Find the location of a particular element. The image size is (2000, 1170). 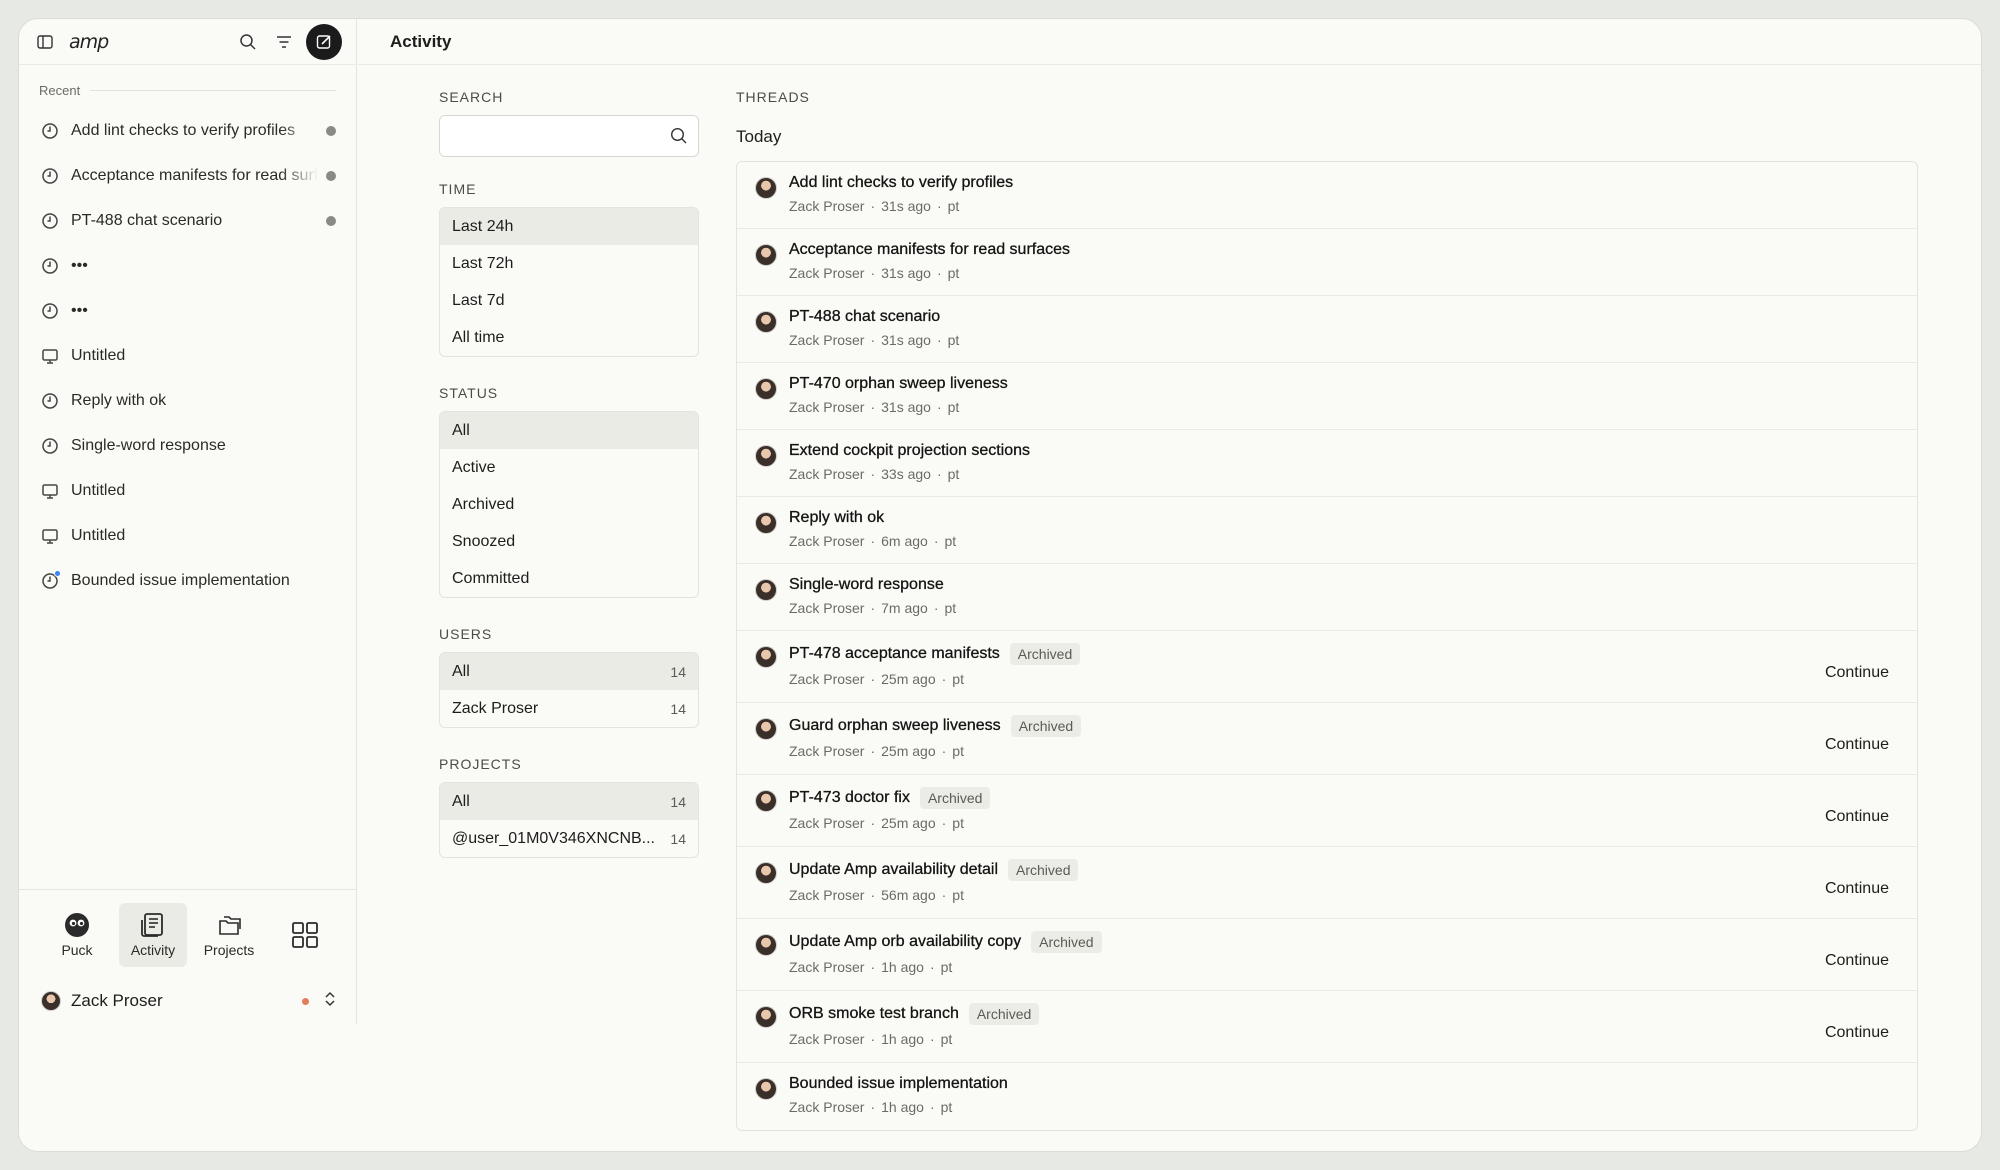

thread-title: PT-473 doctor fix is located at coordinates (849, 798).